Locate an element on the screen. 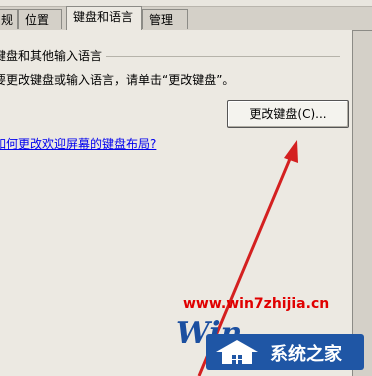 The image size is (372, 376). watermark-url: www.win7zhijia.cn is located at coordinates (256, 304).